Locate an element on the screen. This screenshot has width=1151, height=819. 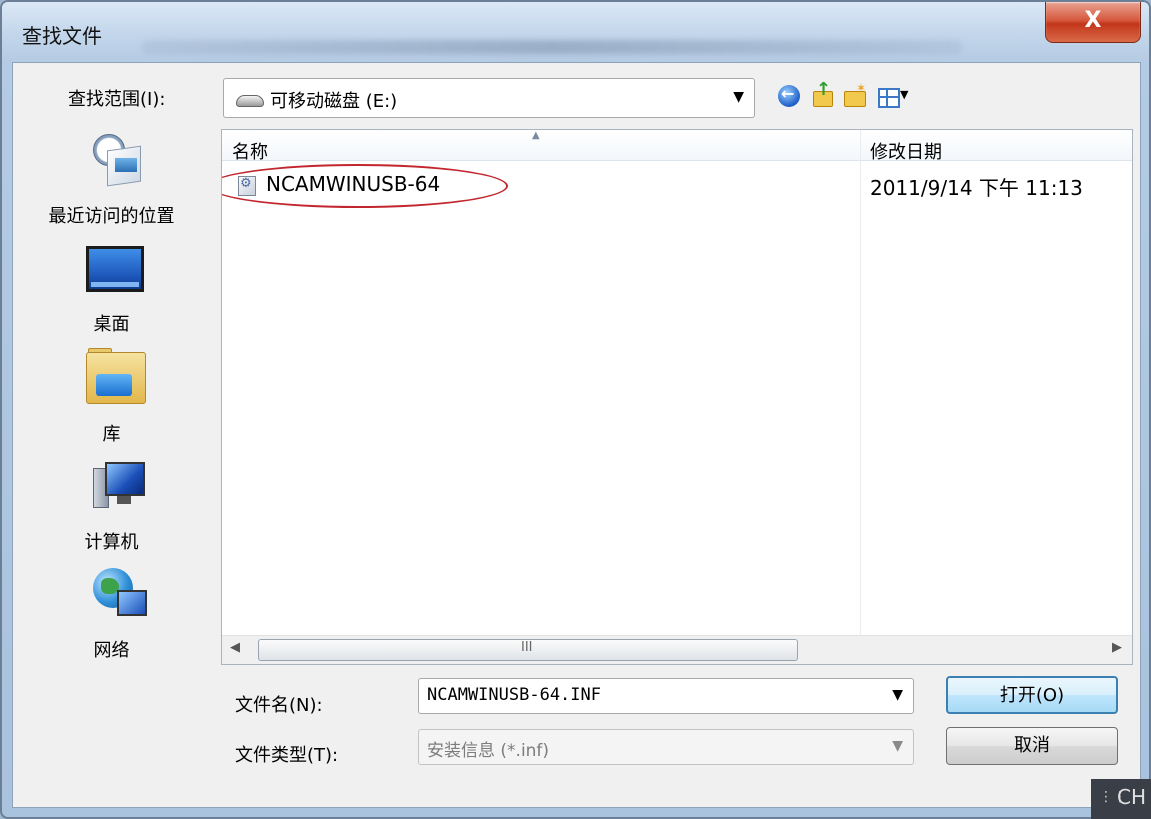
horizontal-scrollbar: ◀ III ▶ is located at coordinates (677, 649).